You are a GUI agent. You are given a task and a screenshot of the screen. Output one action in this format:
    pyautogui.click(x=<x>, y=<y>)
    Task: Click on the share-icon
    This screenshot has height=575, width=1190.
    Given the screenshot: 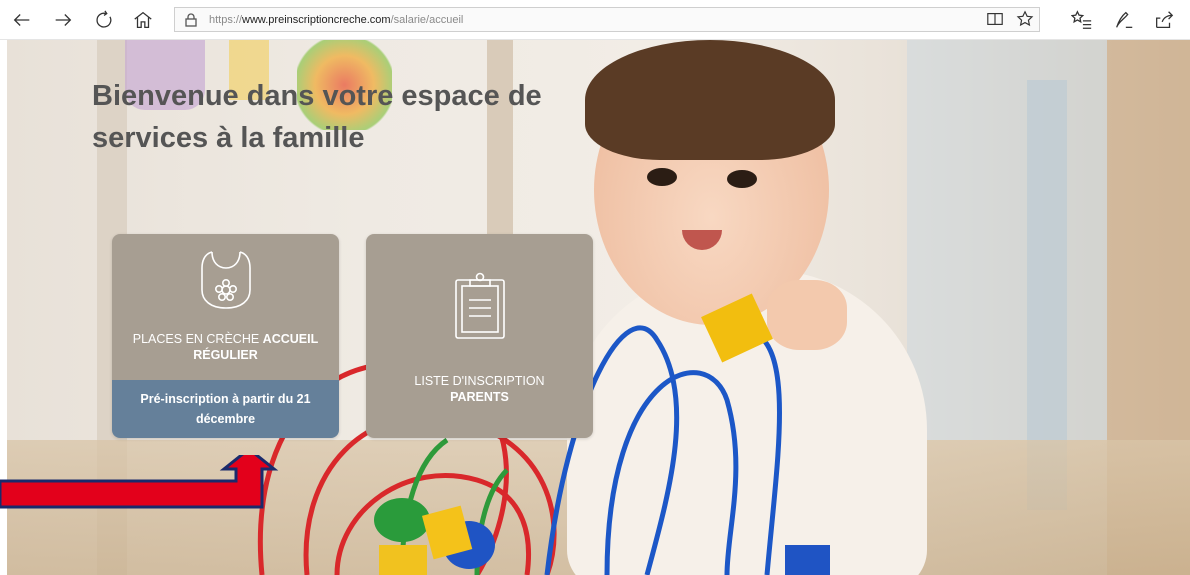 What is the action you would take?
    pyautogui.click(x=1164, y=20)
    